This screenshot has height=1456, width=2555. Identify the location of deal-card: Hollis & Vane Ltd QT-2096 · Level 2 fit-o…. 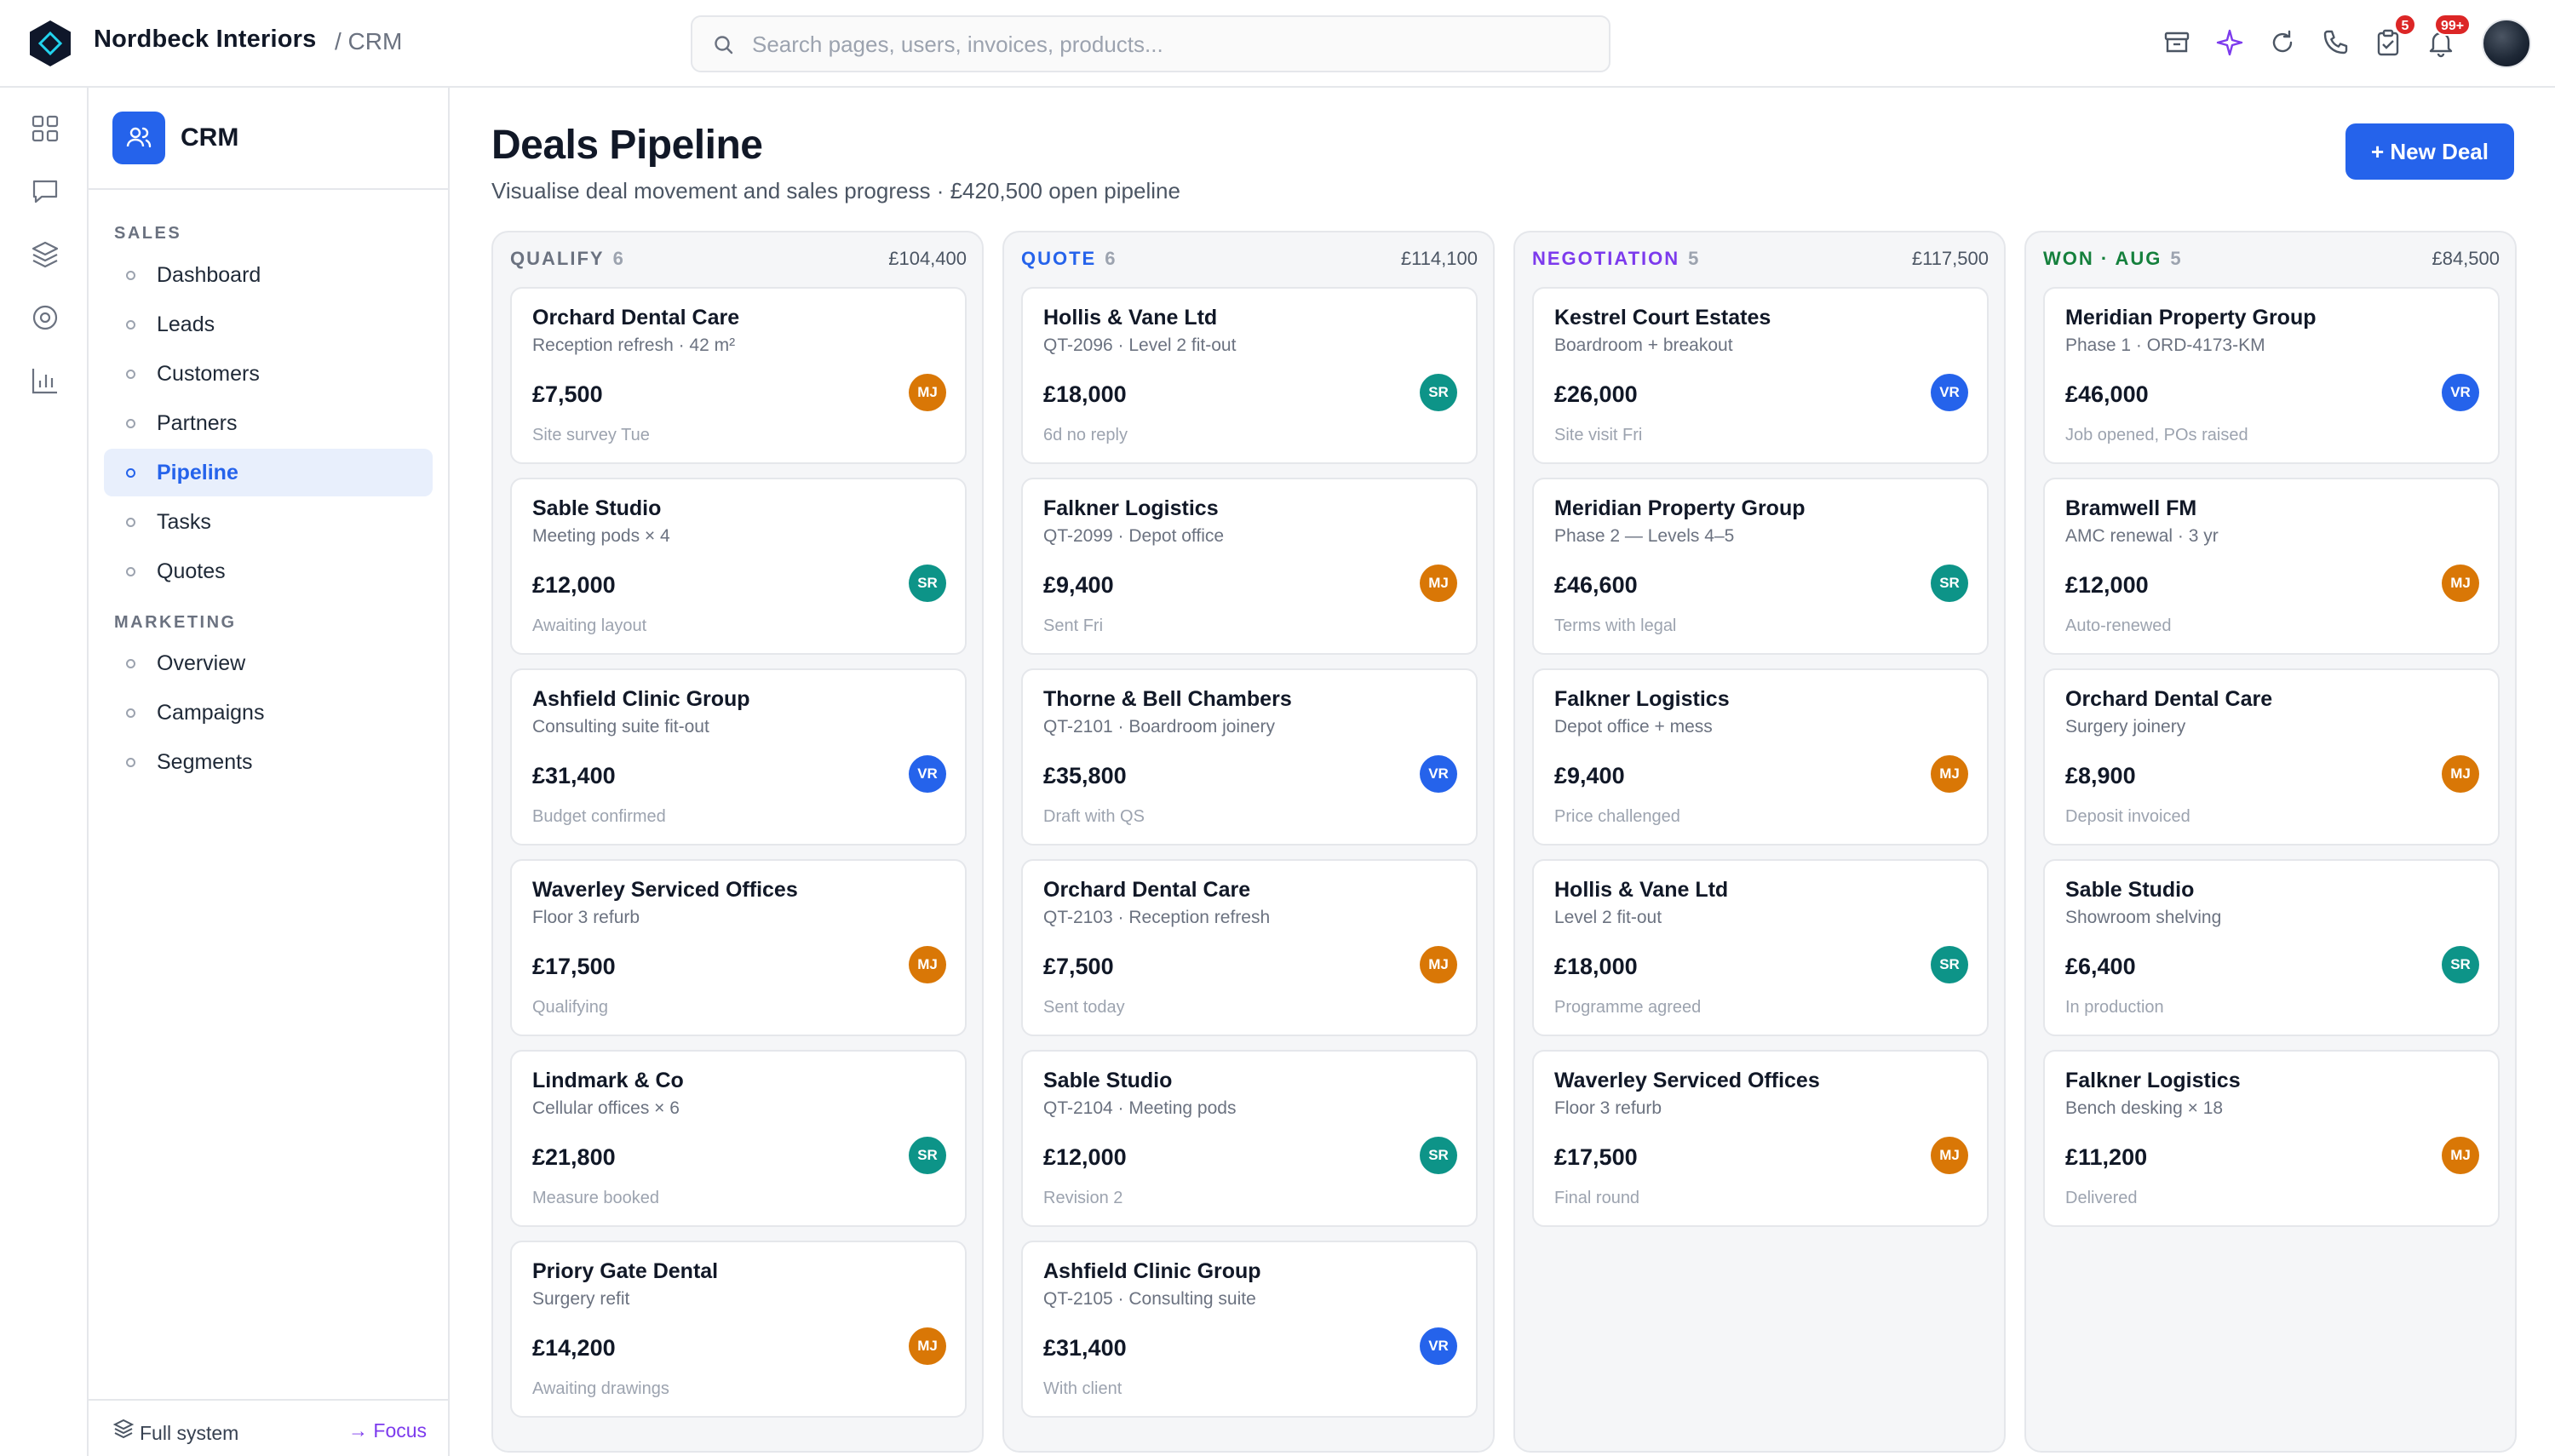
(1249, 376).